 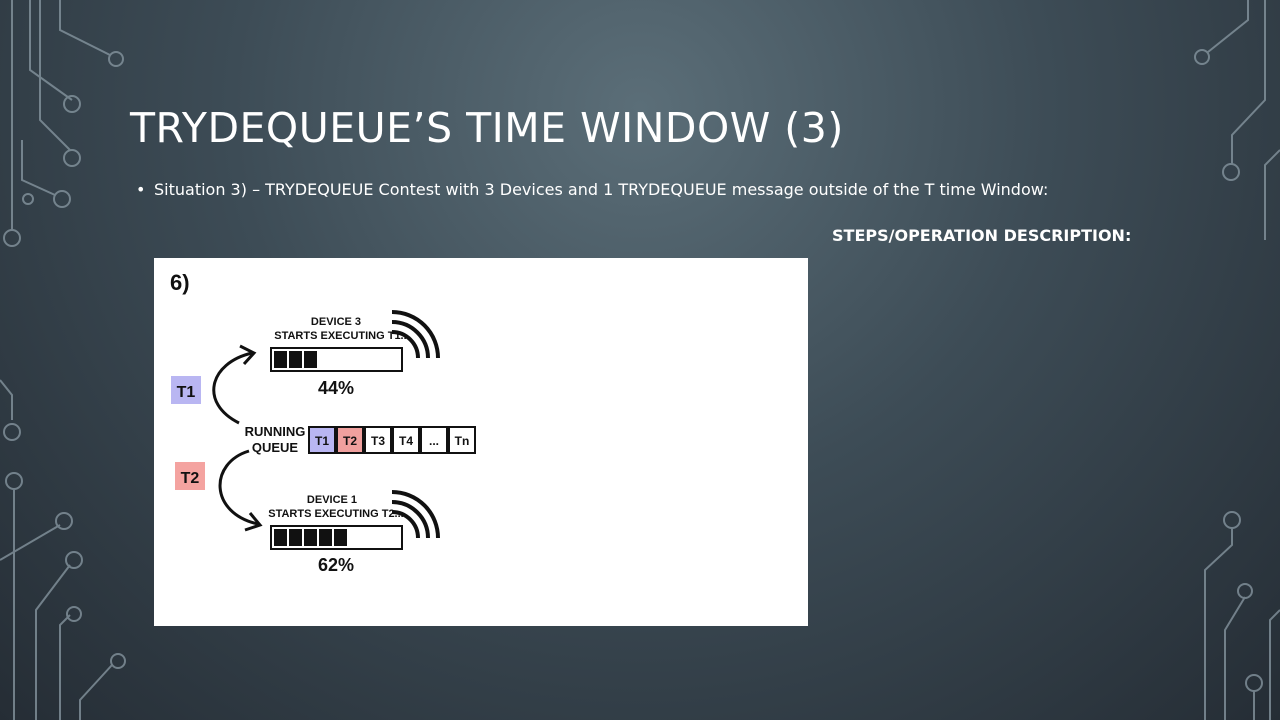 I want to click on steps-heading: STEPS/OPERATION DESCRIPTION:, so click(x=982, y=235).